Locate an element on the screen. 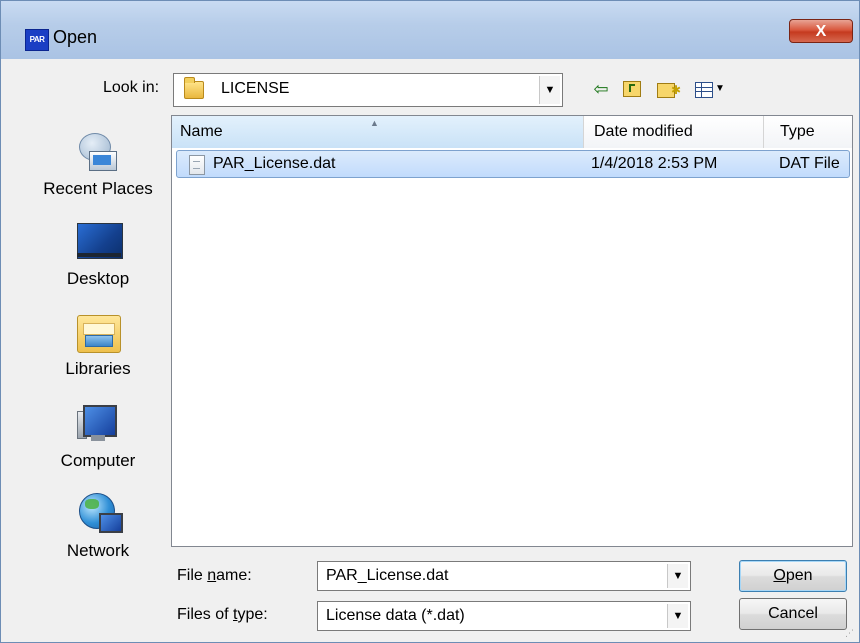 This screenshot has width=860, height=643. place-label: Network is located at coordinates (98, 550).